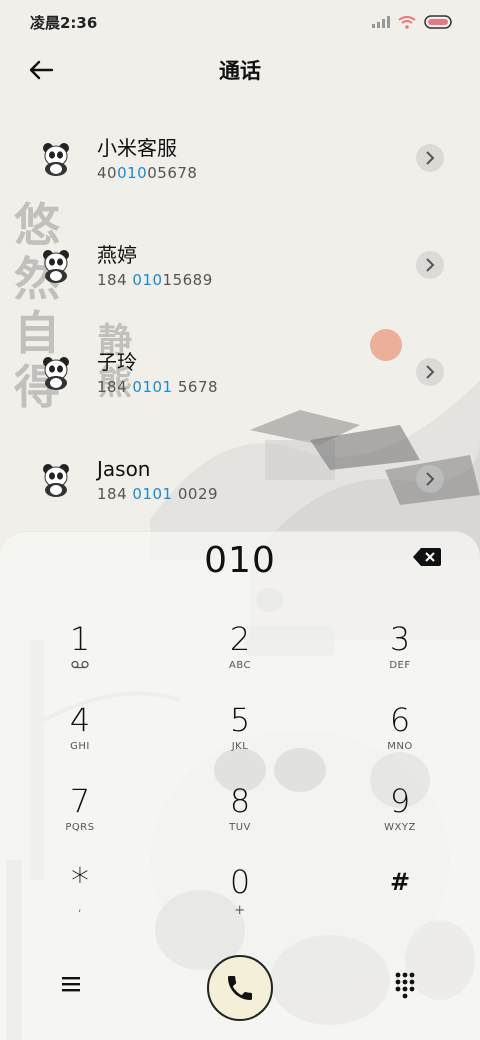 The image size is (480, 1040). Describe the element at coordinates (117, 255) in the screenshot. I see `contact-name: 燕婷` at that location.